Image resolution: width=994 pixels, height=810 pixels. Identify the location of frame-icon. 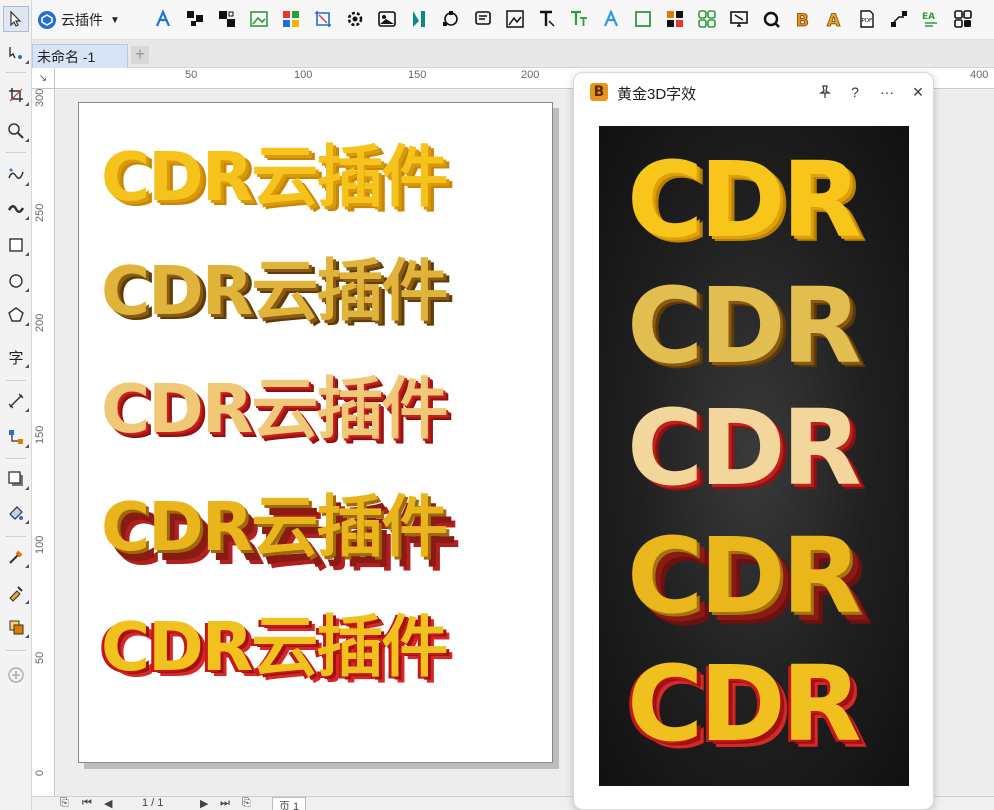
(643, 19).